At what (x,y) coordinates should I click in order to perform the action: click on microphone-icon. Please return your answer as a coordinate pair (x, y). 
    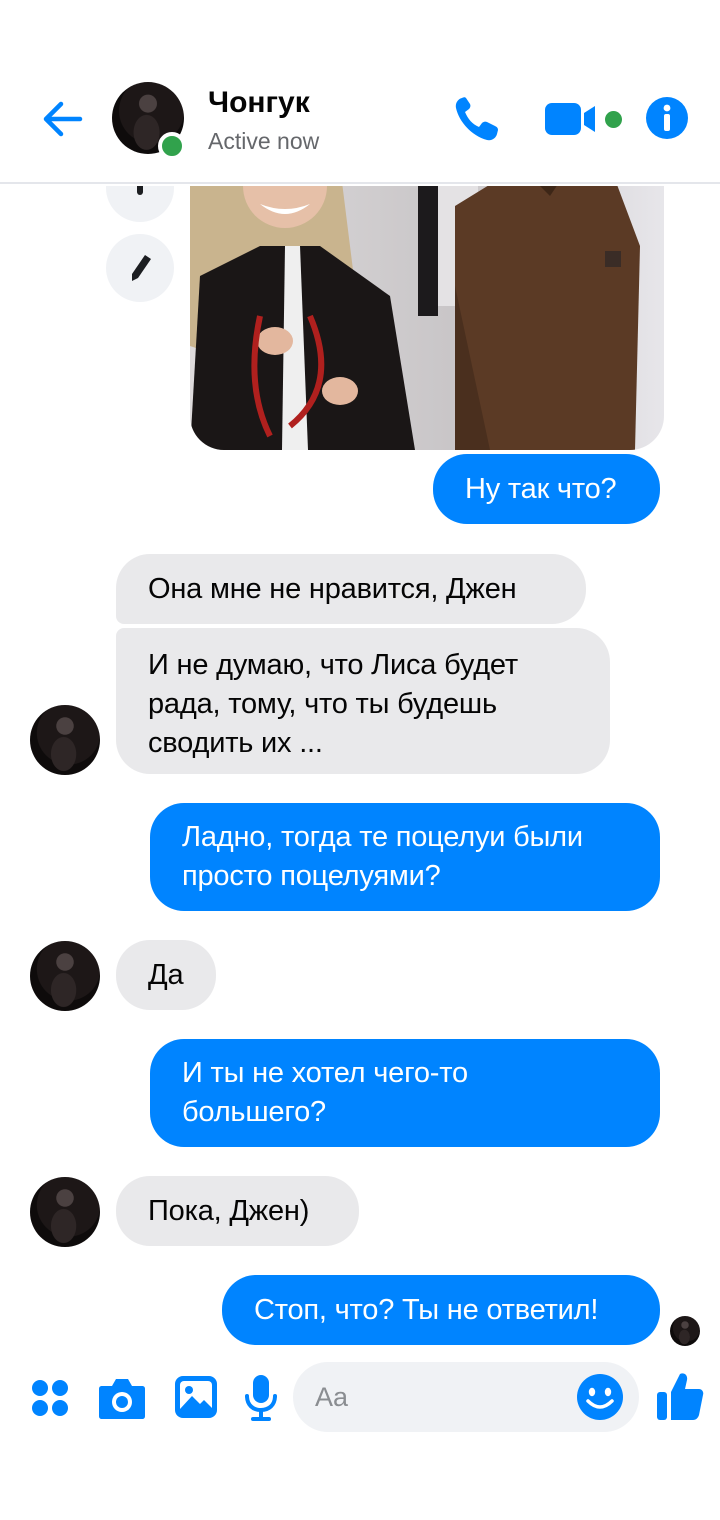
    Looking at the image, I should click on (261, 1398).